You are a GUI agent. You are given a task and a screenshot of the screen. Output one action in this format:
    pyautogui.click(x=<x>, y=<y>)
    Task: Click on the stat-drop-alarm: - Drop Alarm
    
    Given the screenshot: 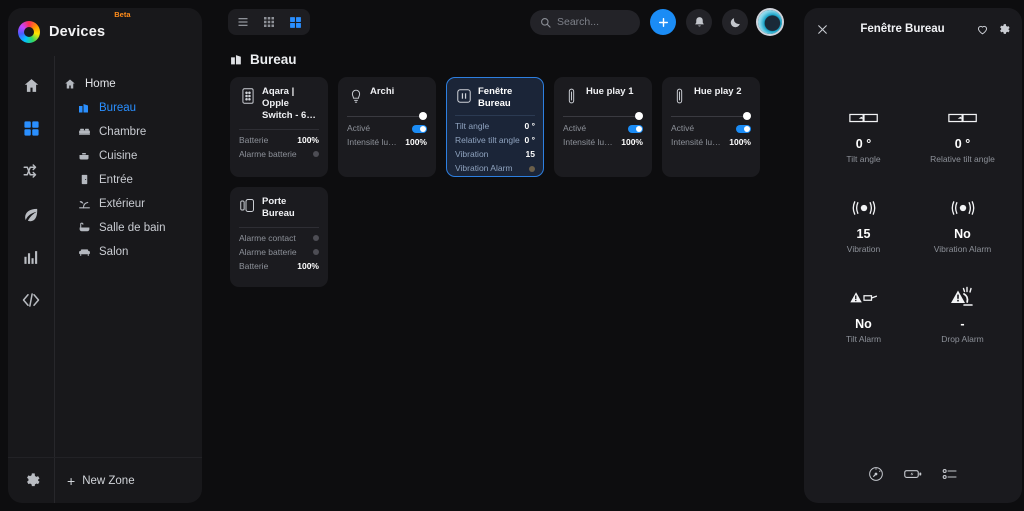 What is the action you would take?
    pyautogui.click(x=962, y=314)
    